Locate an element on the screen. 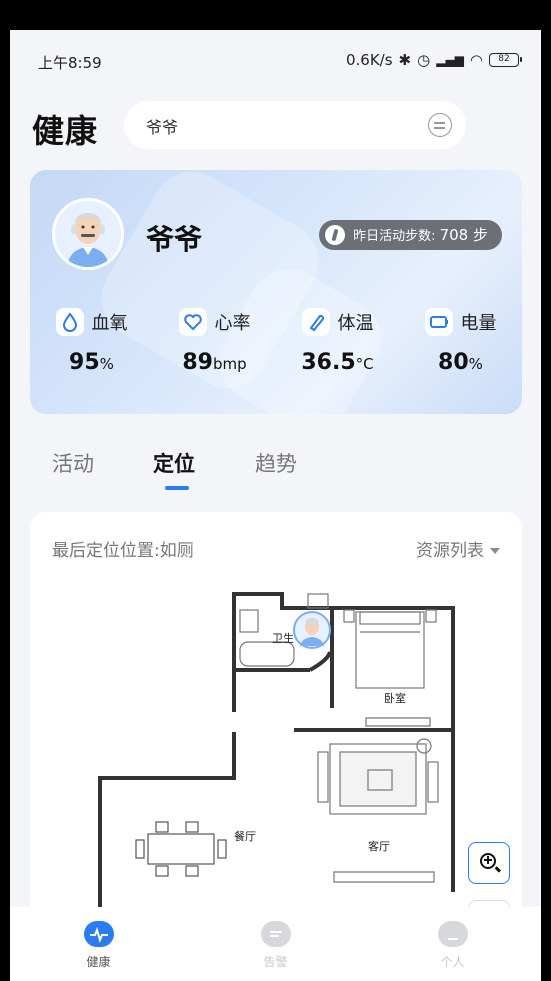 The height and width of the screenshot is (981, 551). tab-bar: 活动 定位 趋势 is located at coordinates (275, 466).